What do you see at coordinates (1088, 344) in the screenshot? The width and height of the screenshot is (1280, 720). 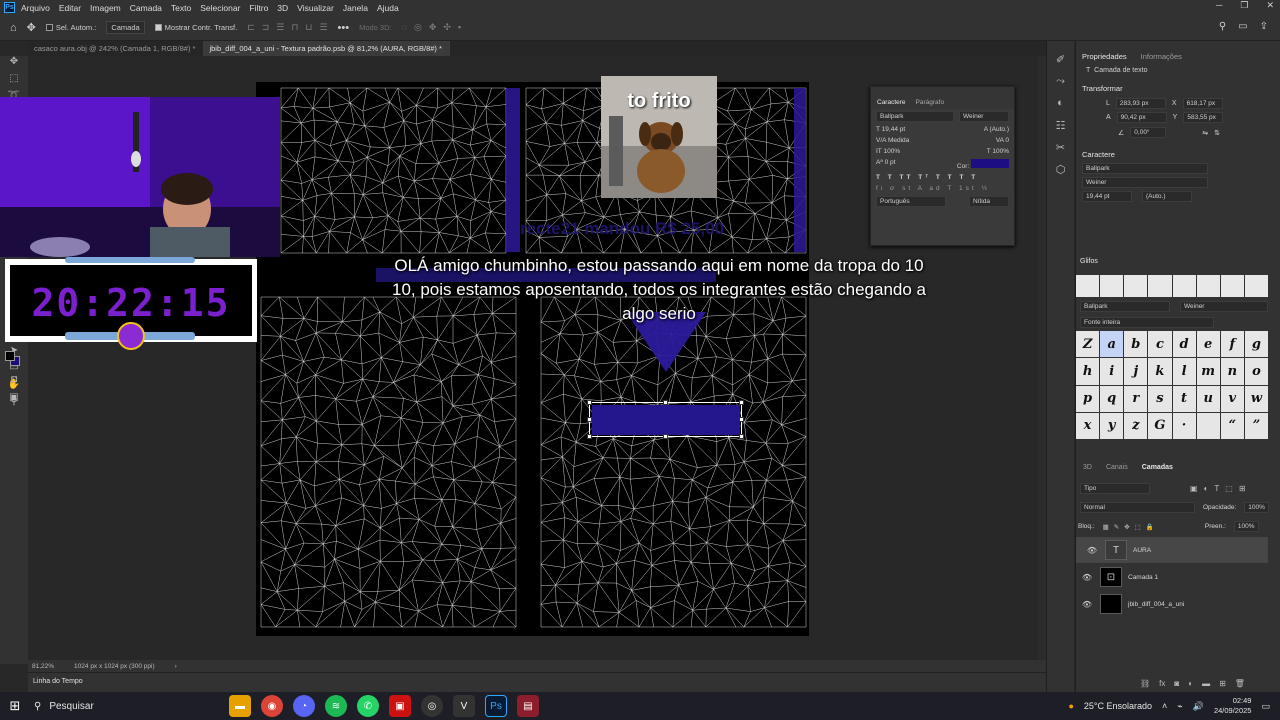 I see `glyph-cell: Z` at bounding box center [1088, 344].